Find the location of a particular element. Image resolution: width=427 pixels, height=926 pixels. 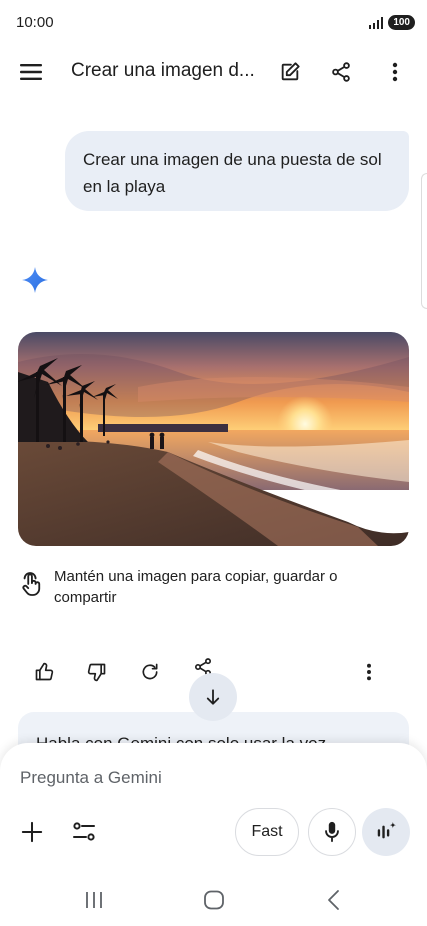

thumbs-up-icon is located at coordinates (44, 671).